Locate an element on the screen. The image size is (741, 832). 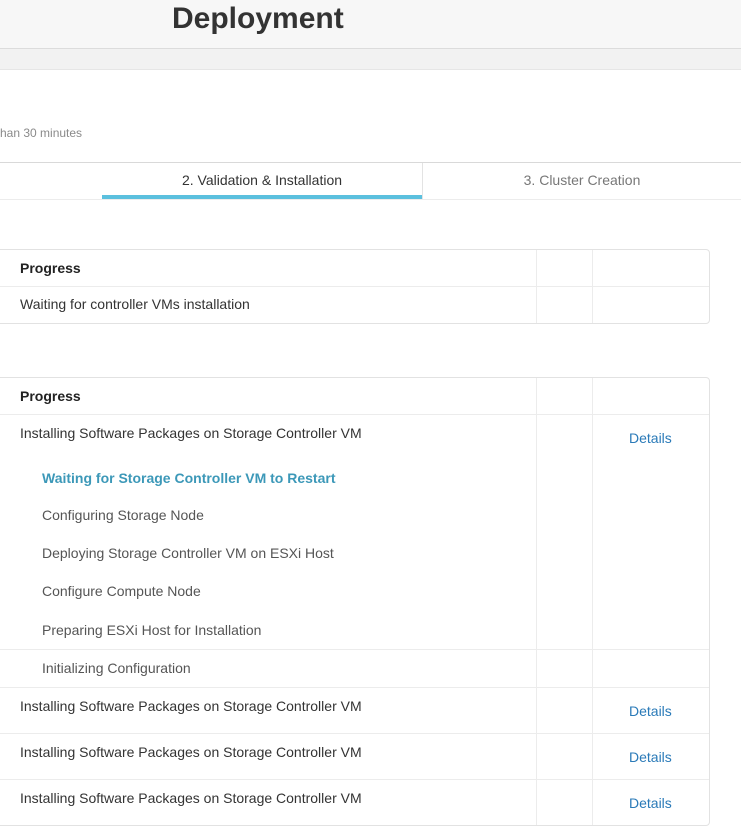
step-item: Initializing Configuration is located at coordinates (116, 668).